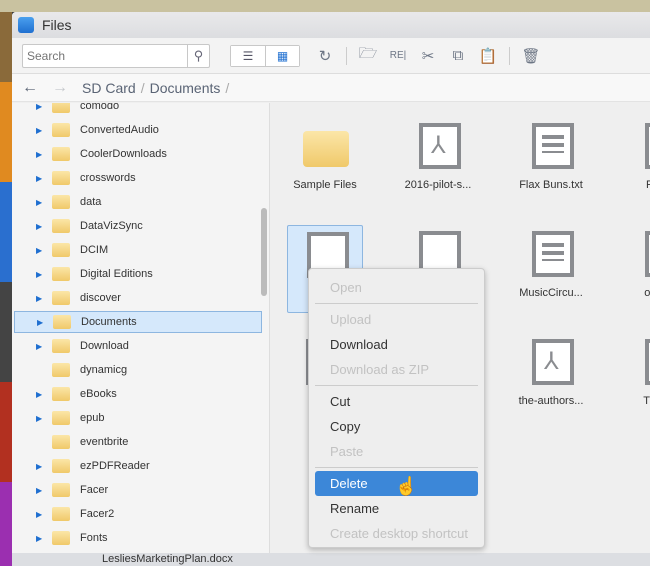 The height and width of the screenshot is (566, 650). Describe the element at coordinates (100, 298) in the screenshot. I see `tree-item-label: discover` at that location.